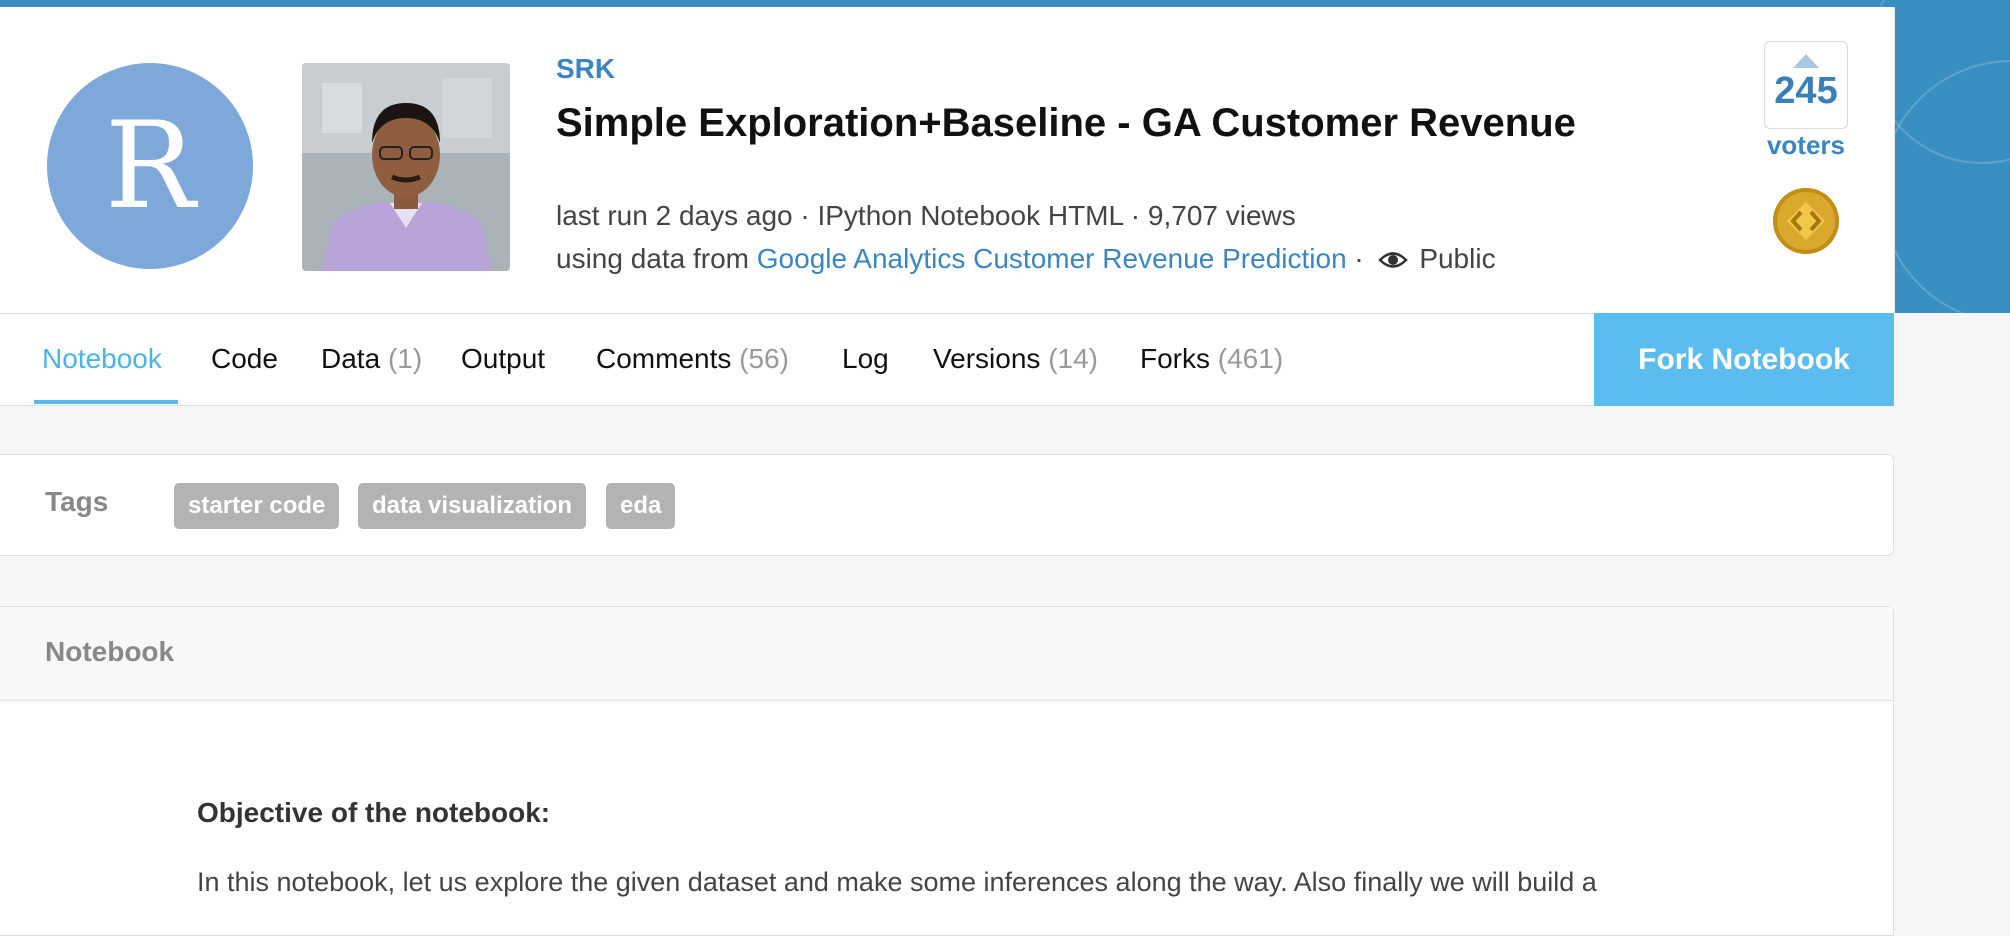 This screenshot has height=936, width=2010. Describe the element at coordinates (692, 360) in the screenshot. I see `tab-comments: Comments (56)` at that location.